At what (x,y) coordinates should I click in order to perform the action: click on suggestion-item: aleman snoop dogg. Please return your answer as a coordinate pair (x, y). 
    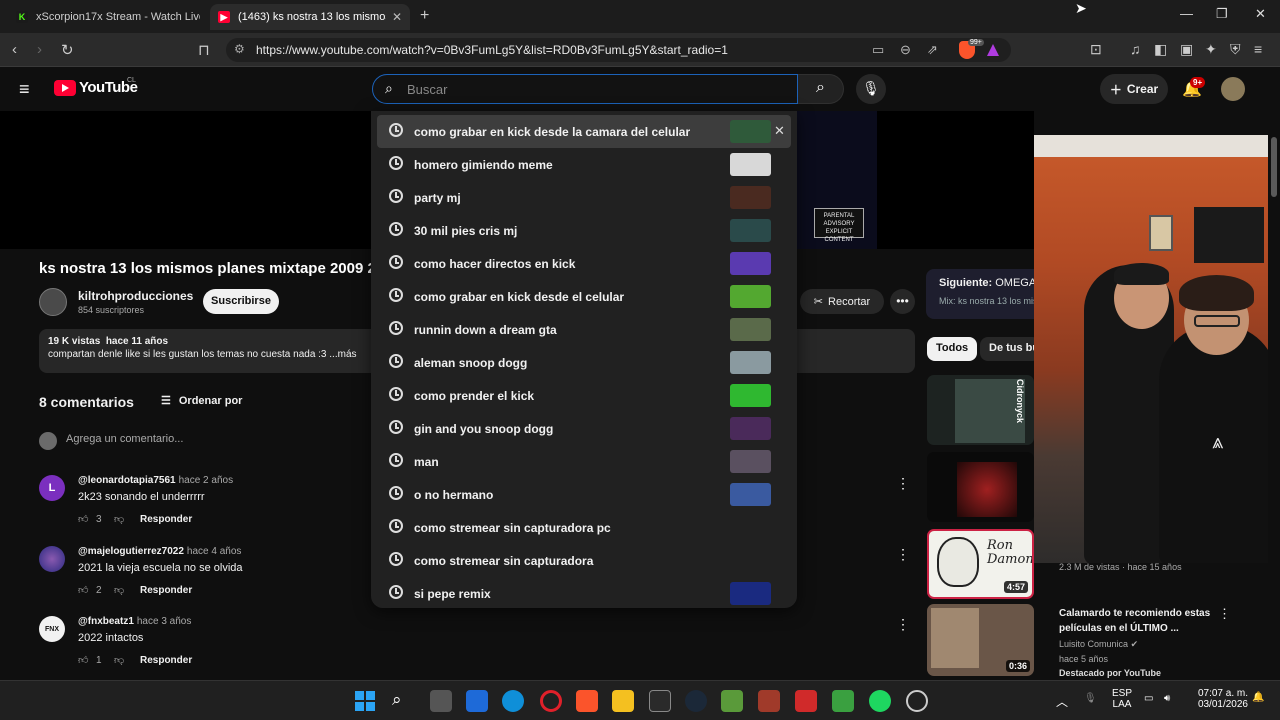
    Looking at the image, I should click on (584, 362).